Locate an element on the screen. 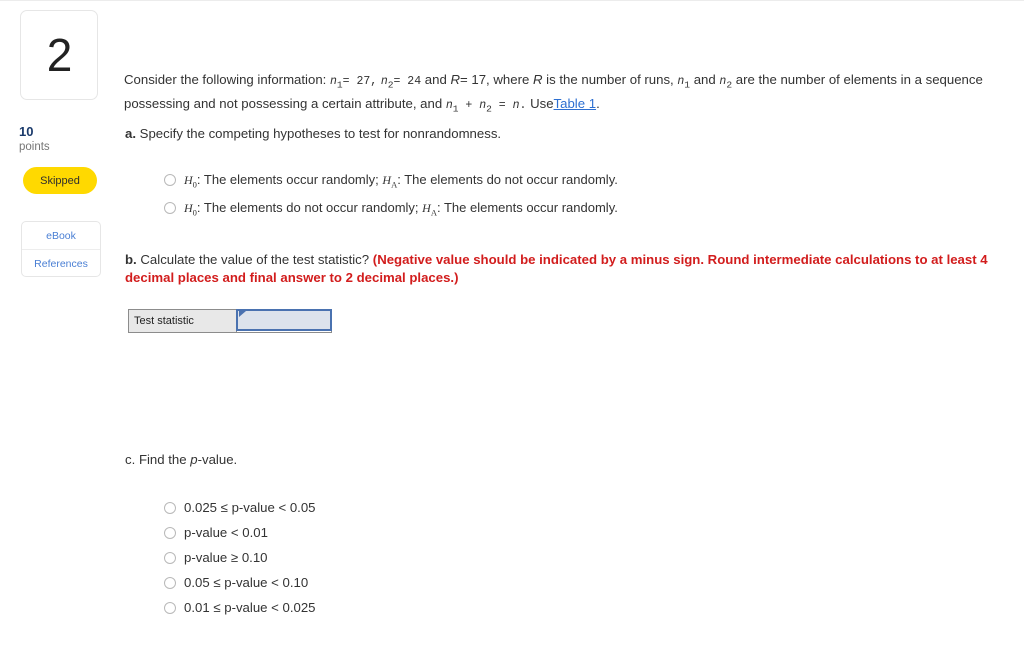  question-sidebar: 2 10 points Skipped eBook References is located at coordinates (60, 322).